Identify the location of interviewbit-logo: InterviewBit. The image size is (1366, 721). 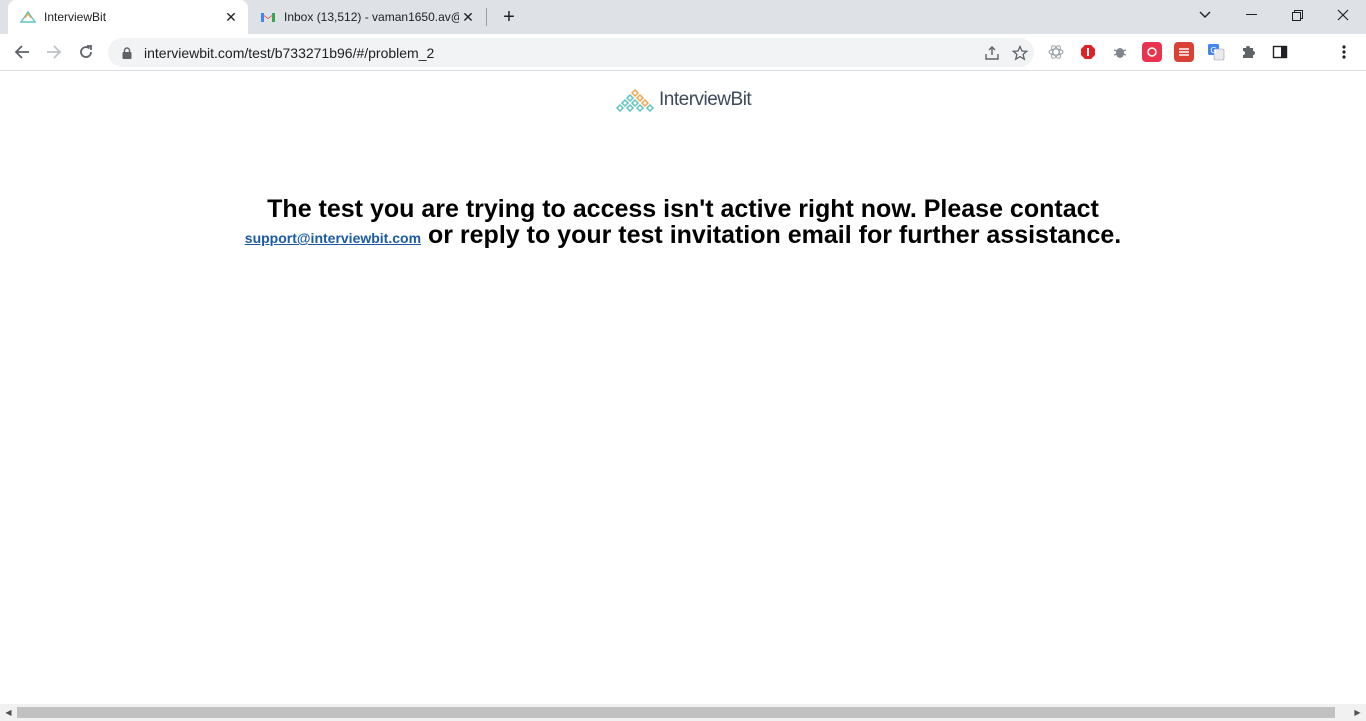
(683, 100).